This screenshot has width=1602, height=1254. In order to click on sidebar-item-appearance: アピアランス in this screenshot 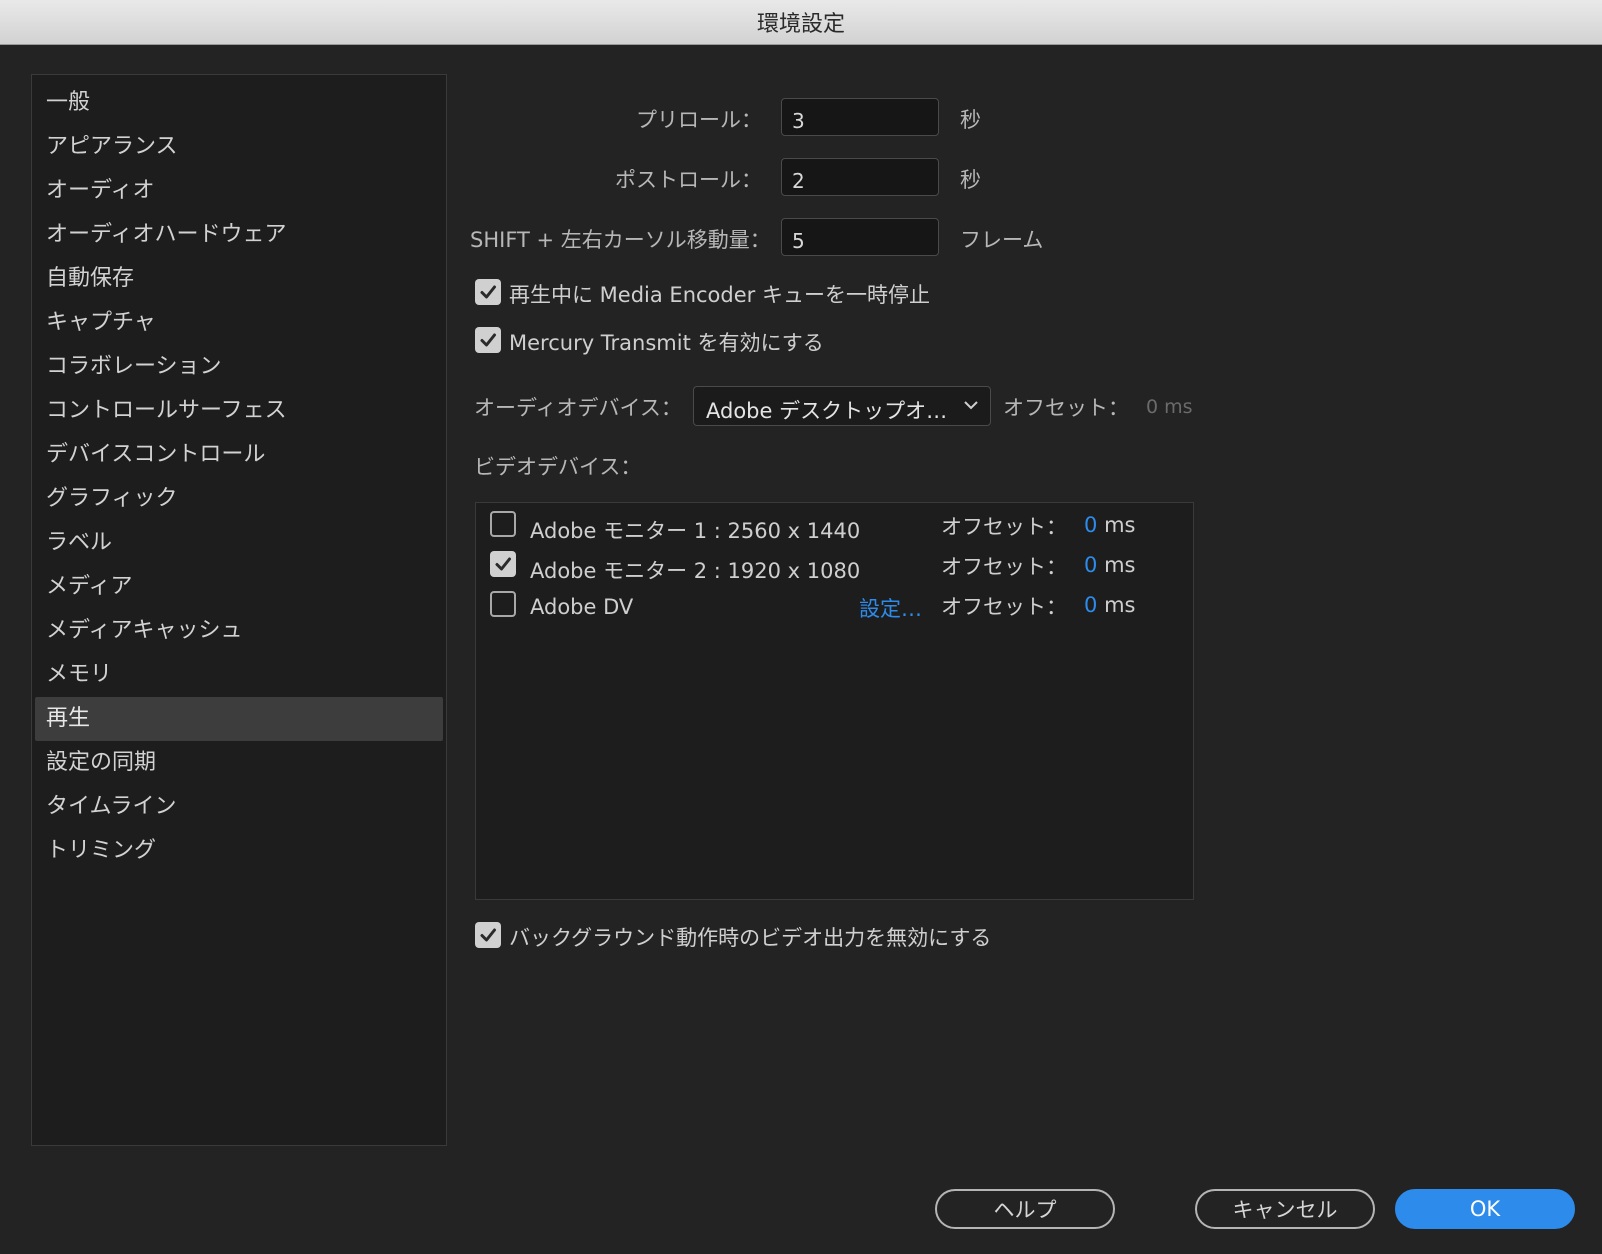, I will do `click(239, 147)`.